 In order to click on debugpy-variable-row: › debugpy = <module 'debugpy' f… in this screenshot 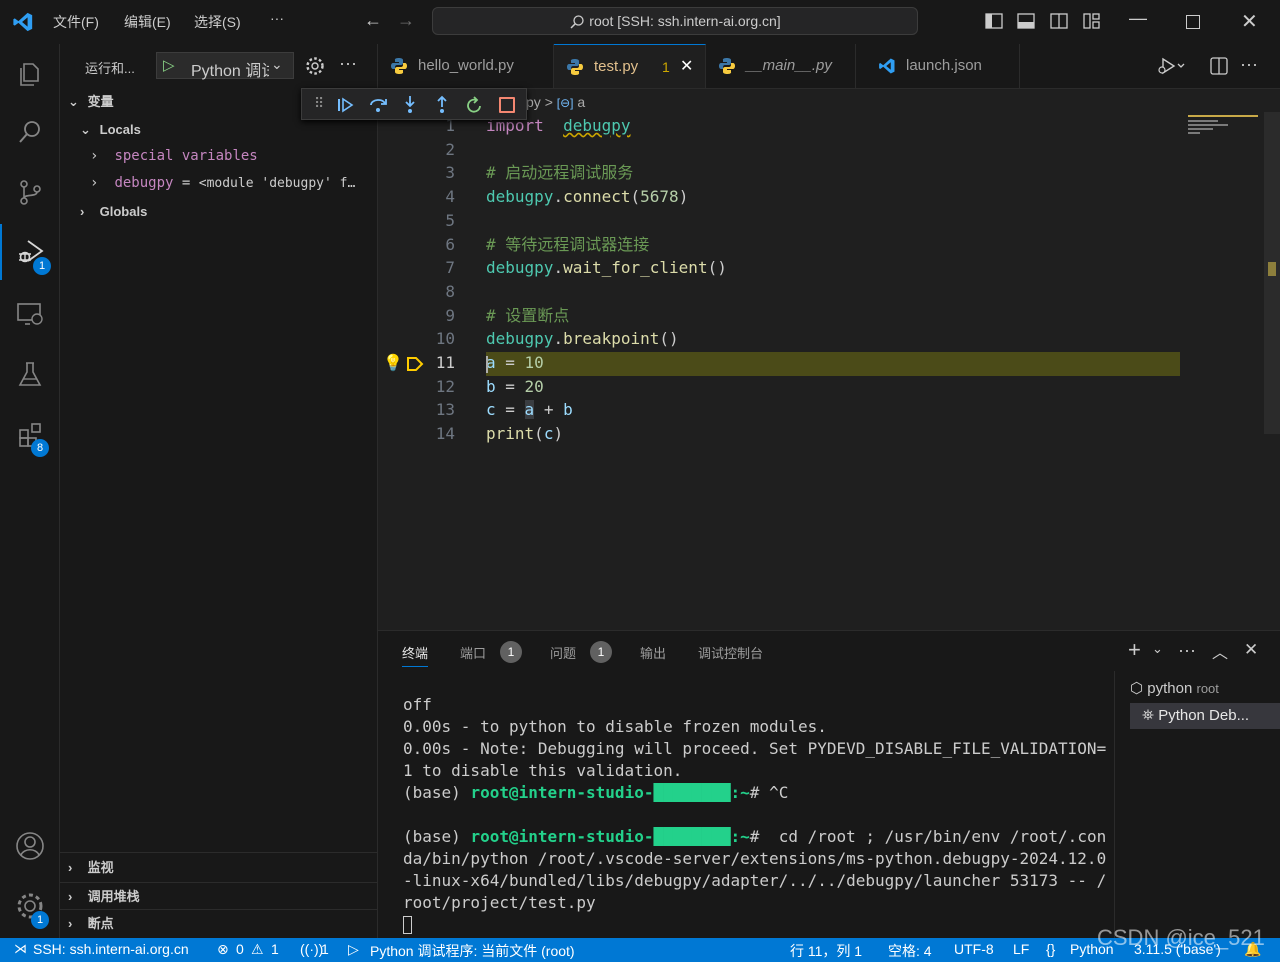, I will do `click(218, 183)`.